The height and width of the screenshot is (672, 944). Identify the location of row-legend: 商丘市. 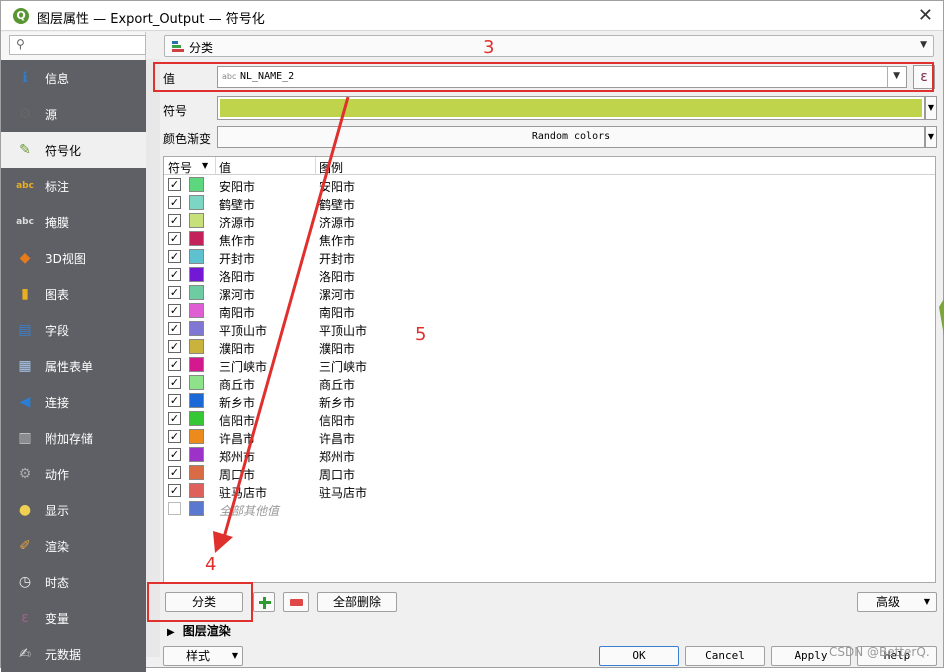
(337, 384).